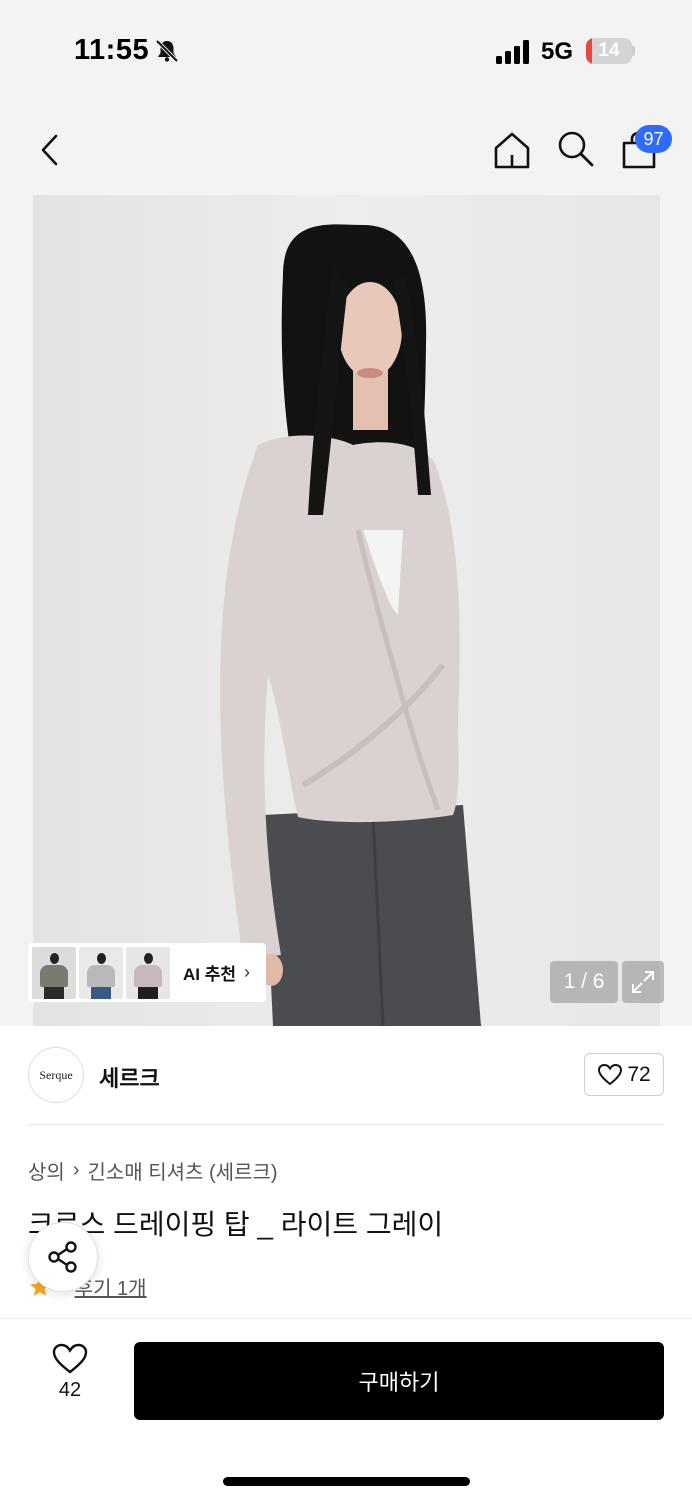  I want to click on breadcrumb: 상의 › 긴소매 티셔츠 (세르크), so click(153, 1170).